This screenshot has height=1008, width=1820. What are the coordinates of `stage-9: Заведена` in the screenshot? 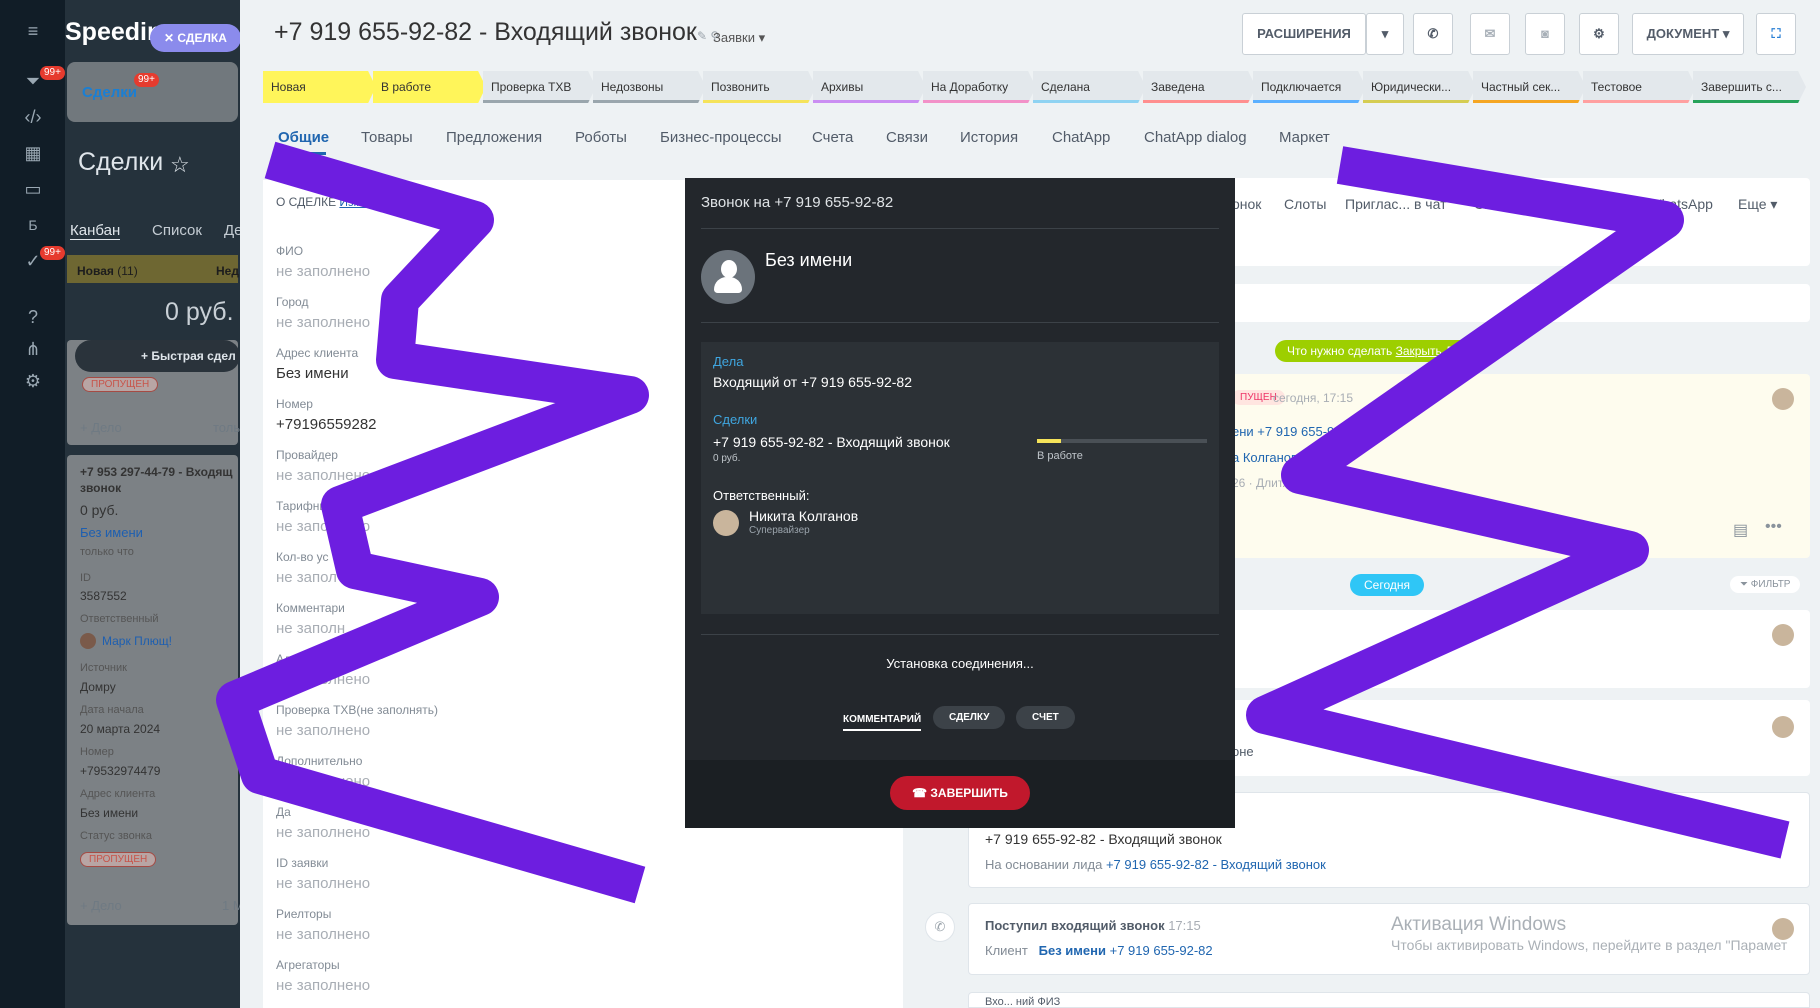 It's located at (1199, 87).